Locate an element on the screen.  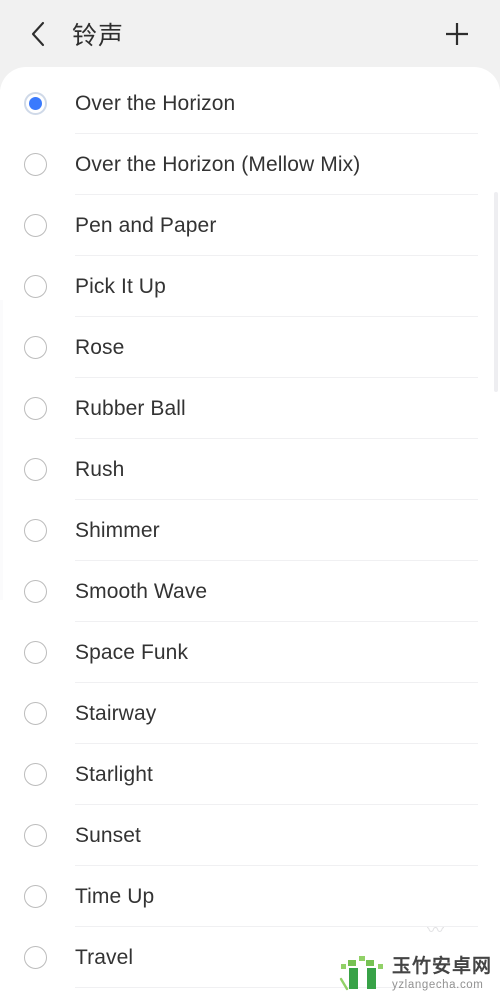
watermark-text: 玉竹安卓网 yzlangecha.com is located at coordinates (442, 975).